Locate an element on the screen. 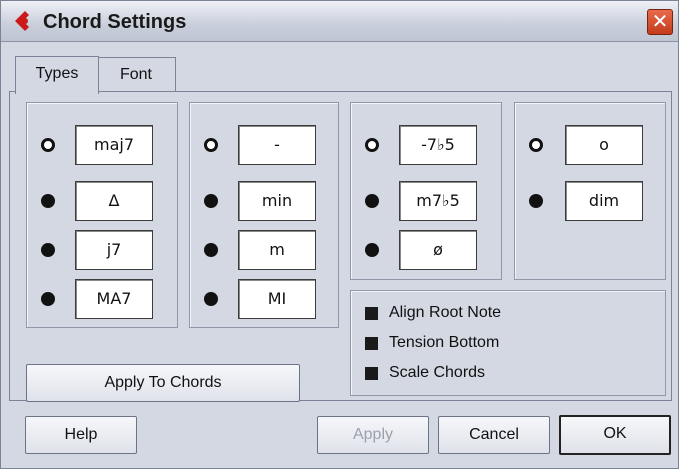 The image size is (679, 469). tab-types: Types is located at coordinates (57, 75).